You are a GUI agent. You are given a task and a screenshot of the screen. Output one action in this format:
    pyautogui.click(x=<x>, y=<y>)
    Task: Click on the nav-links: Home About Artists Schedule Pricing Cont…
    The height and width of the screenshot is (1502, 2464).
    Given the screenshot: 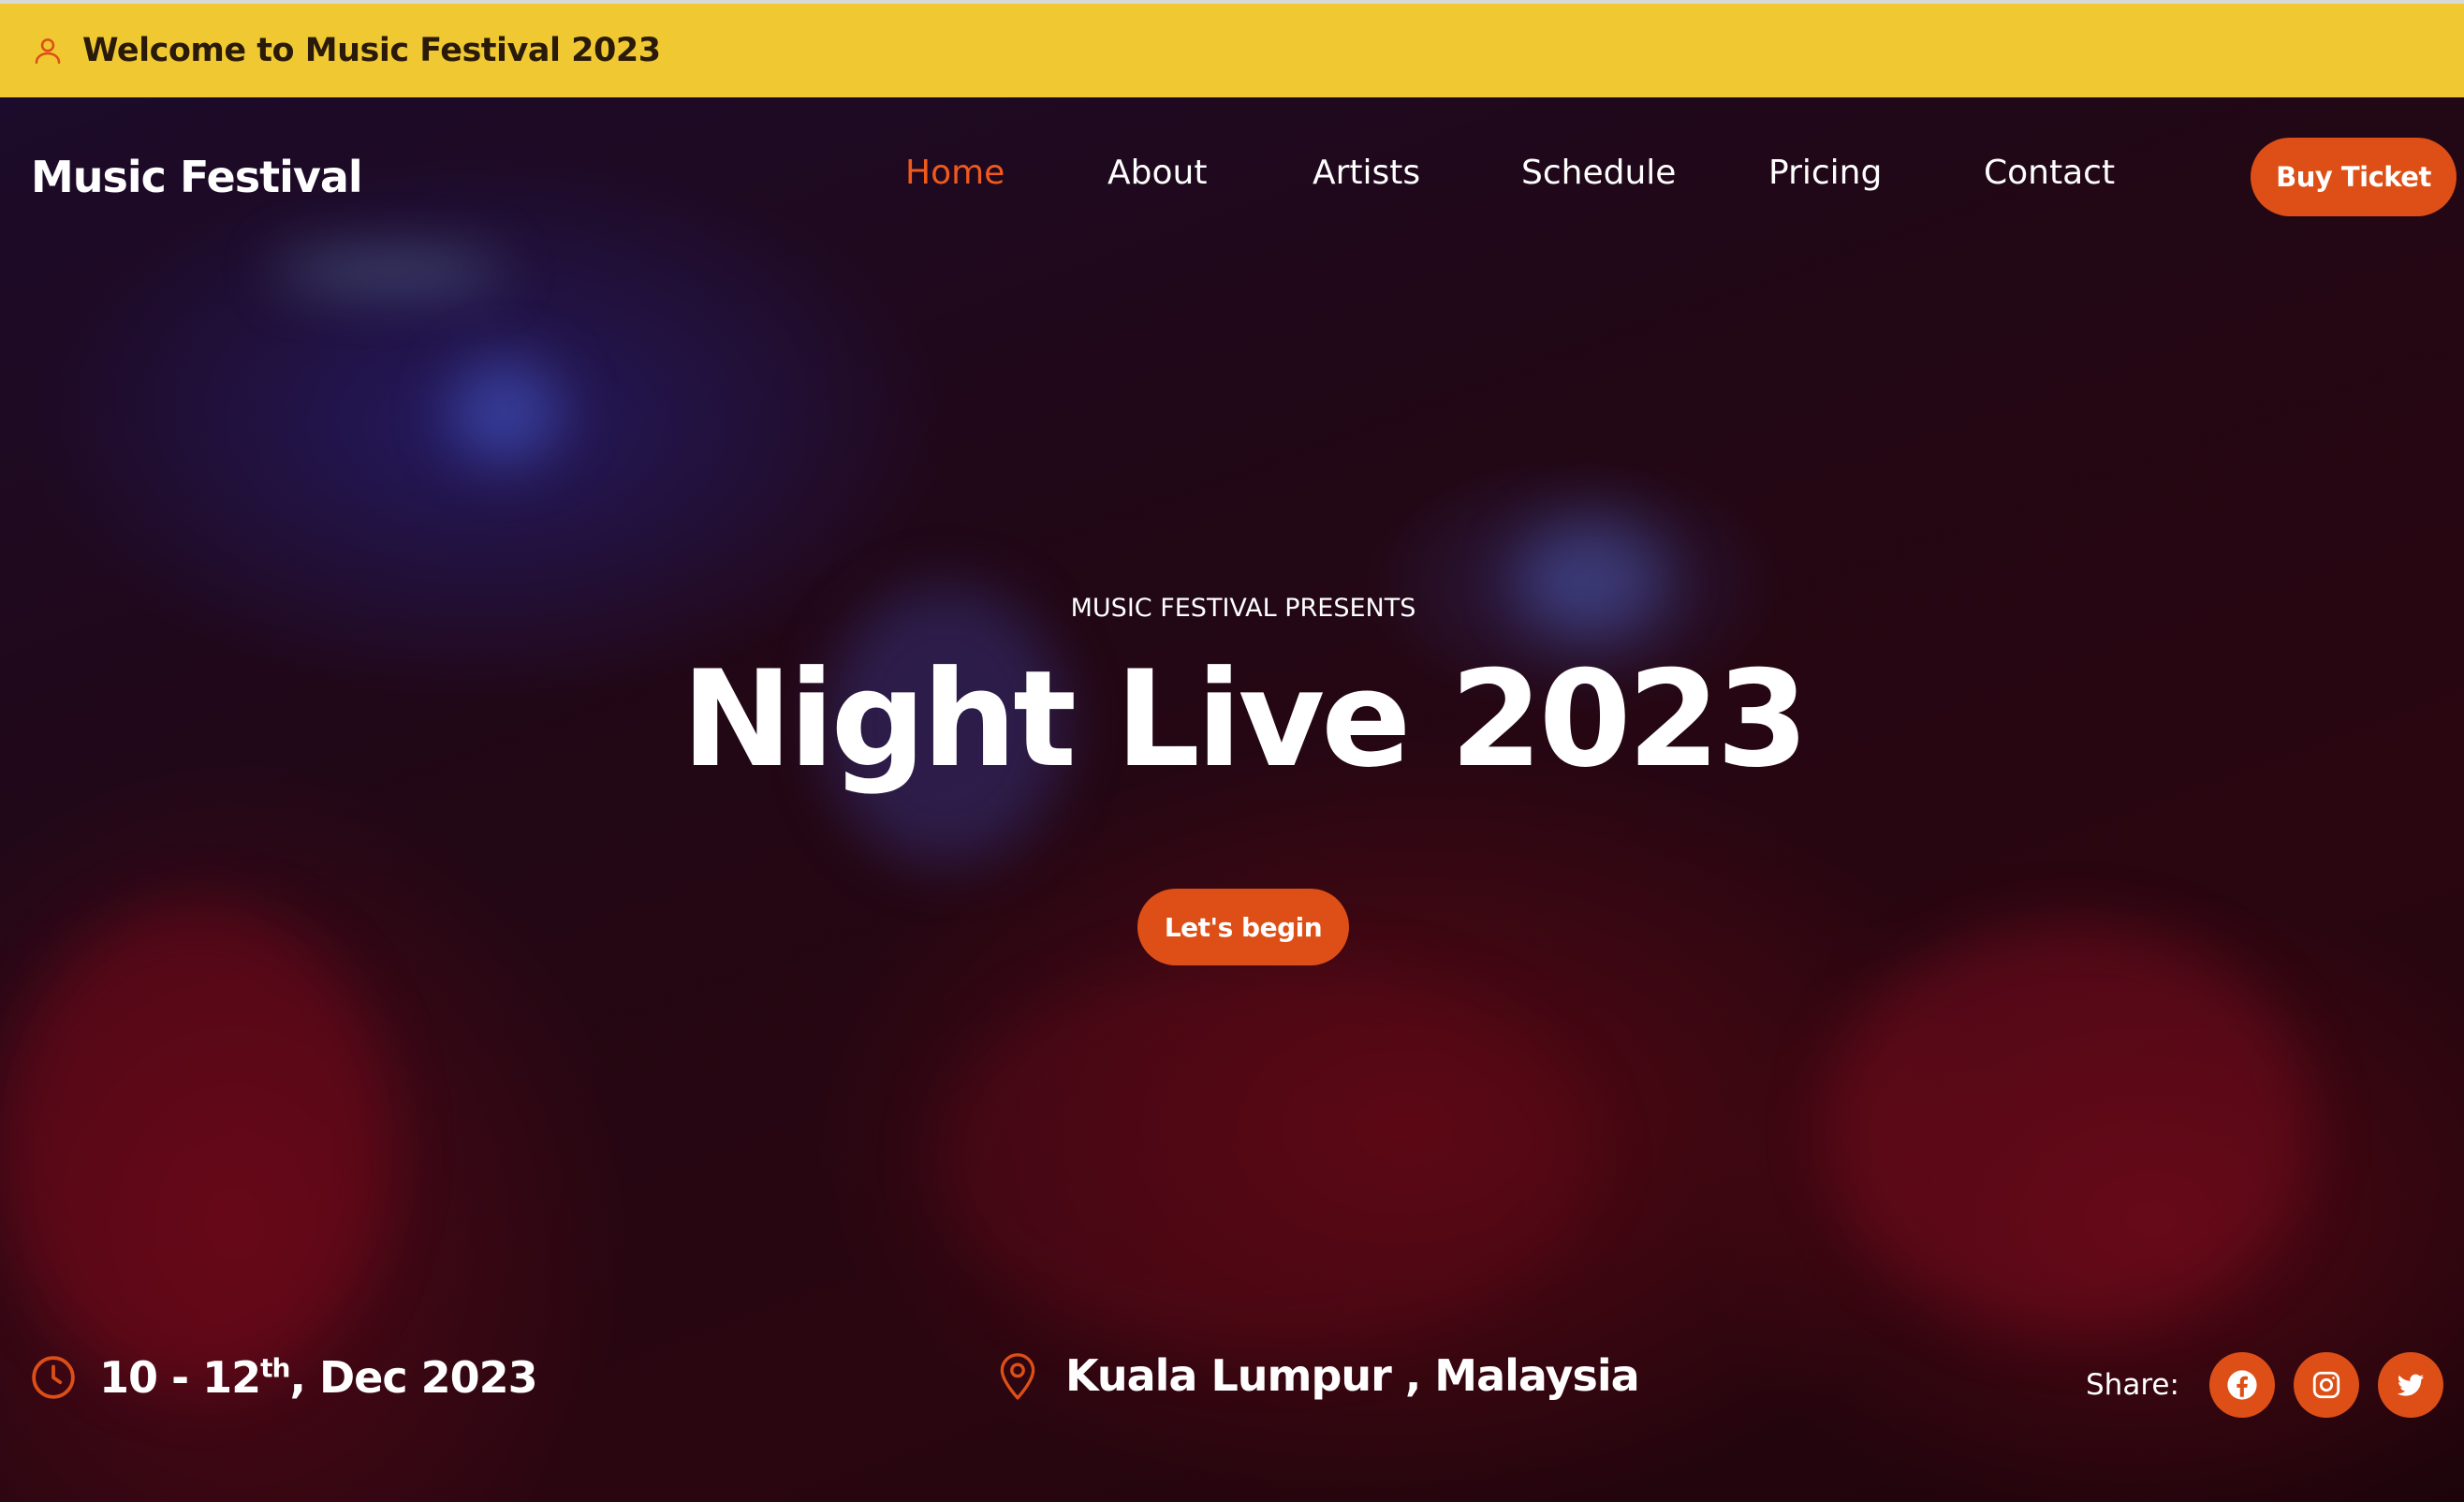 What is the action you would take?
    pyautogui.click(x=1232, y=182)
    